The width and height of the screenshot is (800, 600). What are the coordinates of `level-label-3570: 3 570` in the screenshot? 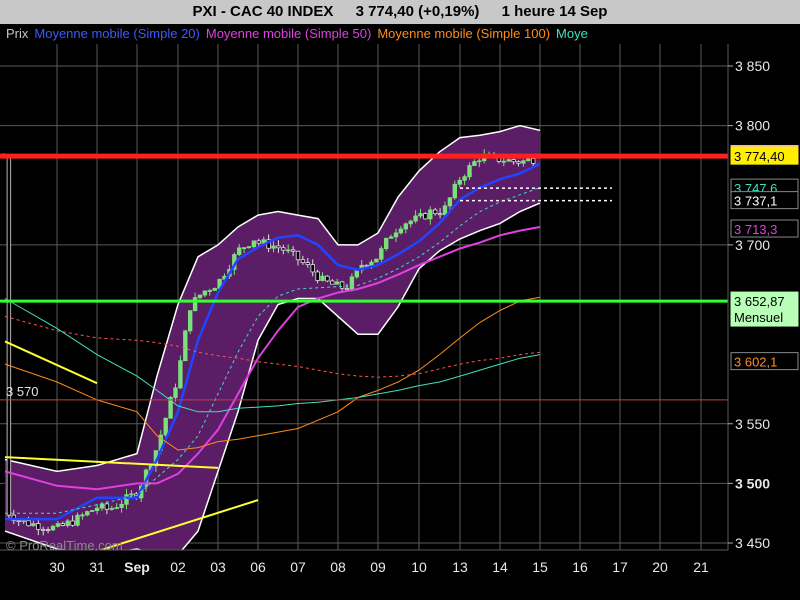 It's located at (22, 391).